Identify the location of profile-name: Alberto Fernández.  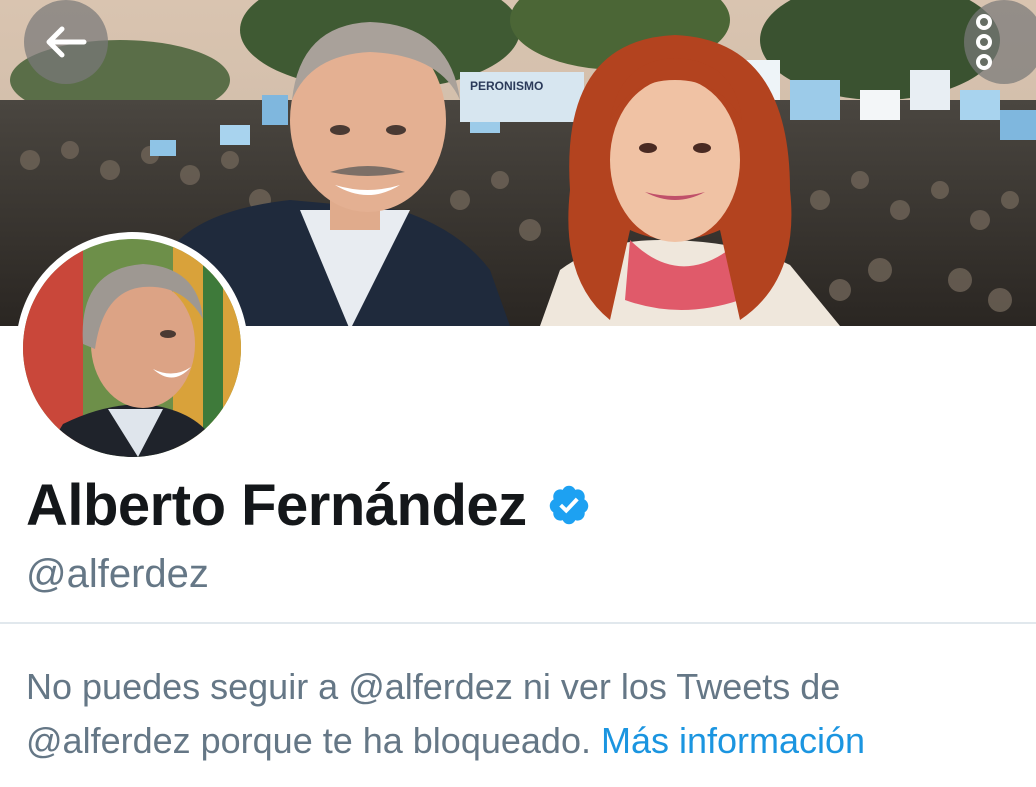
(276, 505).